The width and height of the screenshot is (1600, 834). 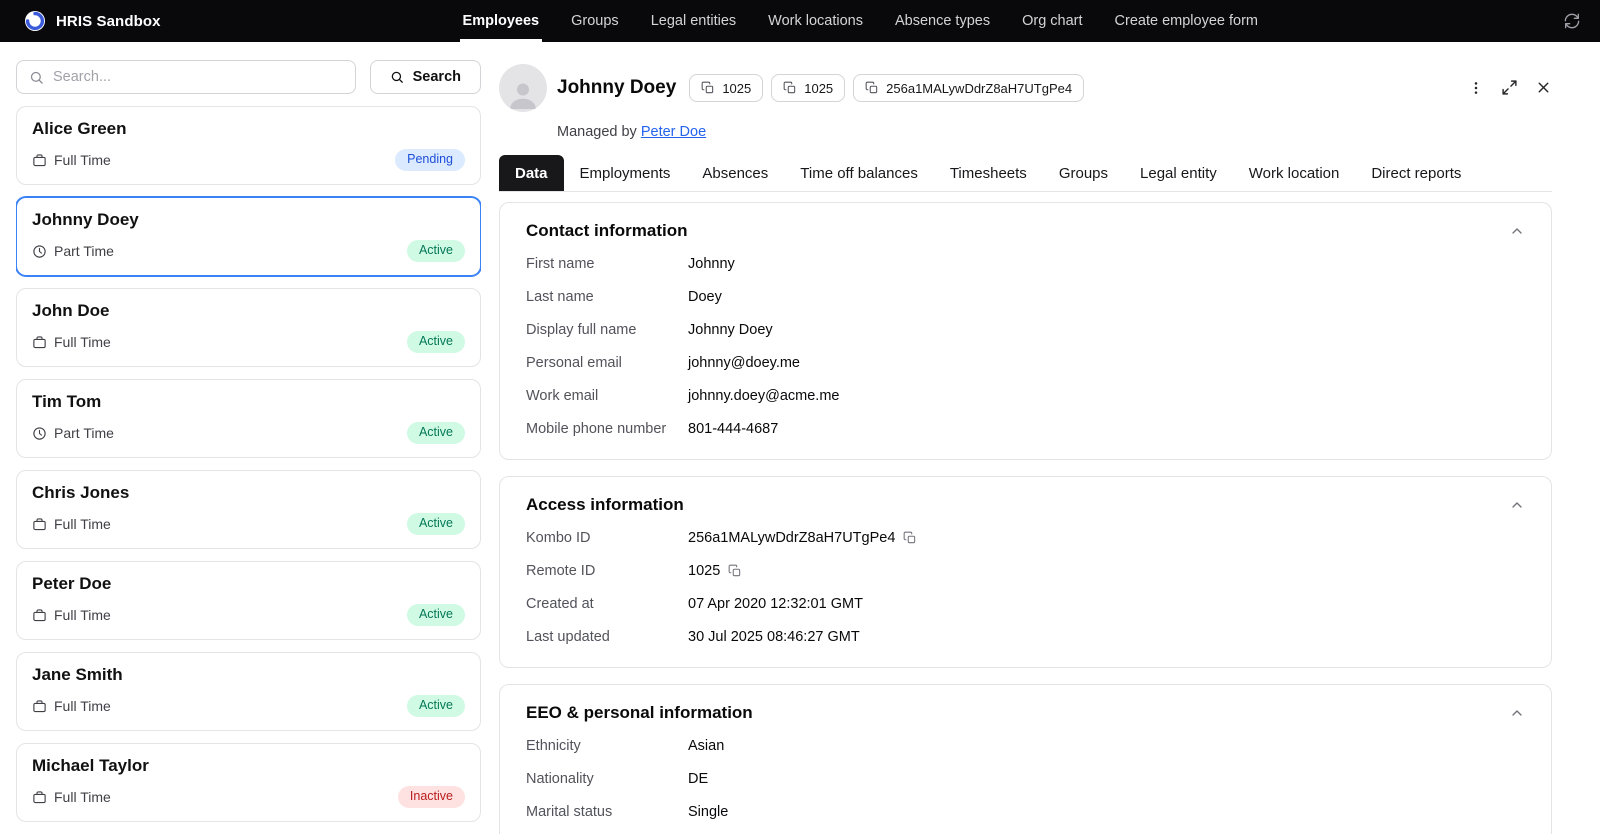 What do you see at coordinates (693, 21) in the screenshot?
I see `nav-item-legal-entities: Legal entities` at bounding box center [693, 21].